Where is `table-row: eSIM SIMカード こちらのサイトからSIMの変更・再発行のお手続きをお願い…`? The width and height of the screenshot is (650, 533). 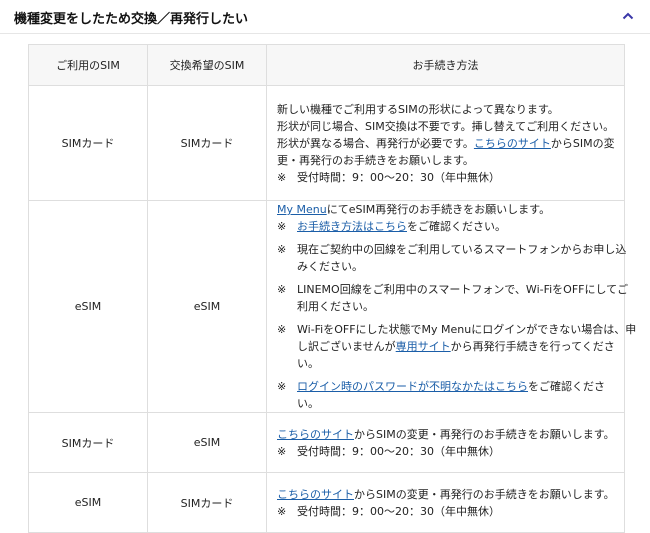 table-row: eSIM SIMカード こちらのサイトからSIMの変更・再発行のお手続きをお願い… is located at coordinates (326, 502).